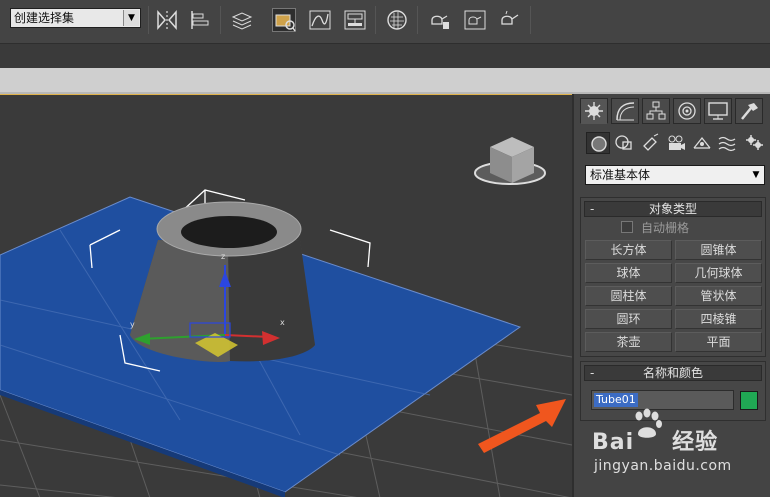 The width and height of the screenshot is (770, 497). I want to click on selection-set-label: 创建选择集, so click(44, 18).